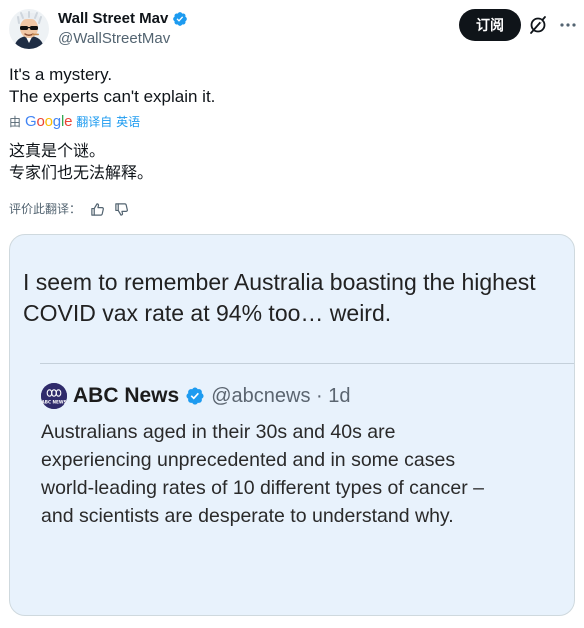 This screenshot has height=628, width=584. Describe the element at coordinates (49, 121) in the screenshot. I see `google-logo: Google` at that location.